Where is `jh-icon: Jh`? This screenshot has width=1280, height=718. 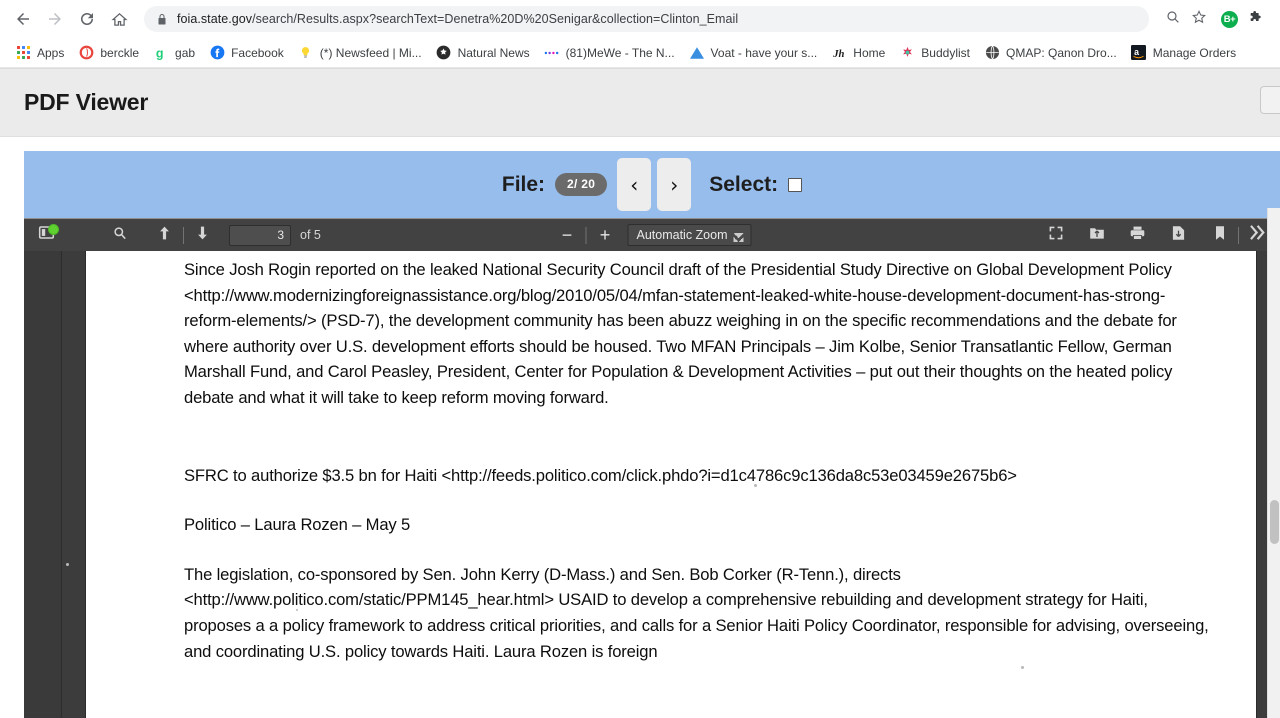
jh-icon: Jh is located at coordinates (839, 53).